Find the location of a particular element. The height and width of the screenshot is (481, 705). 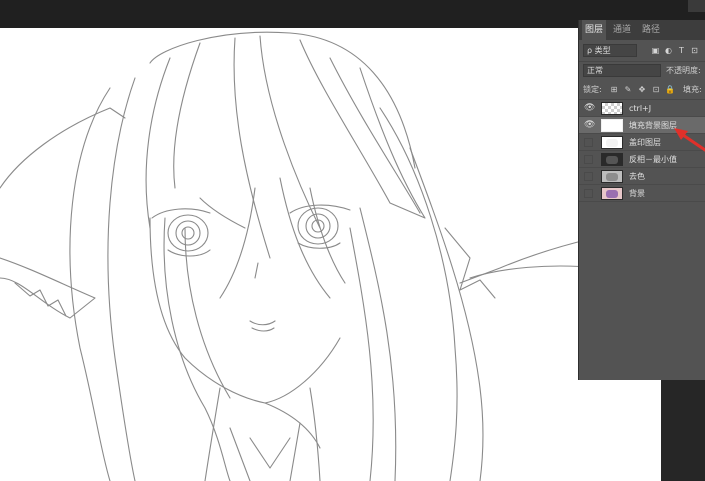

layer-row: 盖印图层 is located at coordinates (642, 142).